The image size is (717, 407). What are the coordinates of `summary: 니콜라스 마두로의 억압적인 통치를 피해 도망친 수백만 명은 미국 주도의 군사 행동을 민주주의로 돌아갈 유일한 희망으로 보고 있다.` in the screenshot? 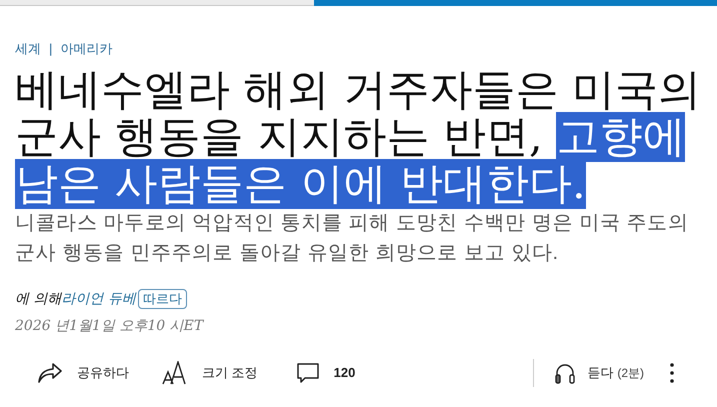 It's located at (352, 238).